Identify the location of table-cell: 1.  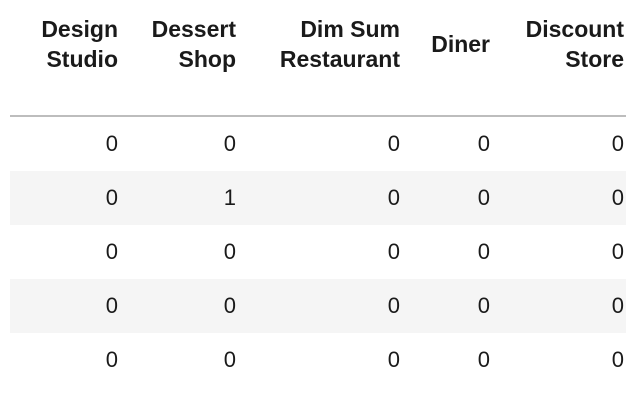
(179, 198).